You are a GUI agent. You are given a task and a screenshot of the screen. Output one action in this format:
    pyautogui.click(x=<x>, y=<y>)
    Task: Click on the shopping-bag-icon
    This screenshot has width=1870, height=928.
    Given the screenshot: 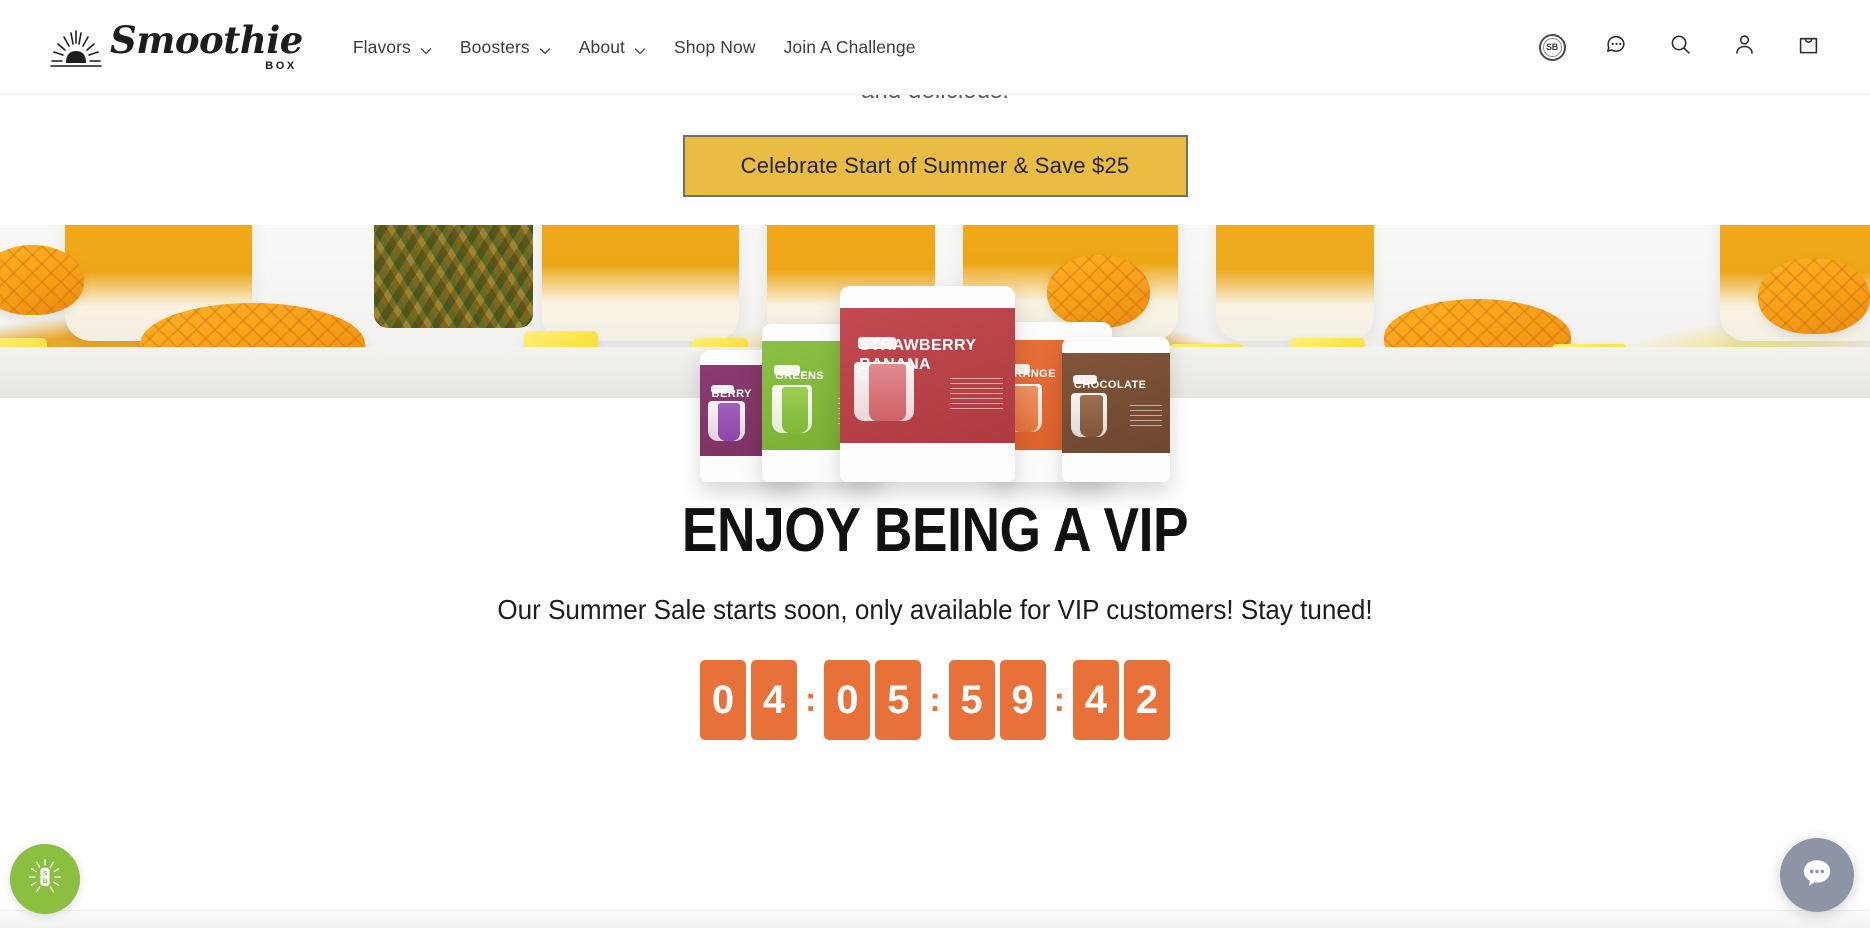 What is the action you would take?
    pyautogui.click(x=1808, y=47)
    